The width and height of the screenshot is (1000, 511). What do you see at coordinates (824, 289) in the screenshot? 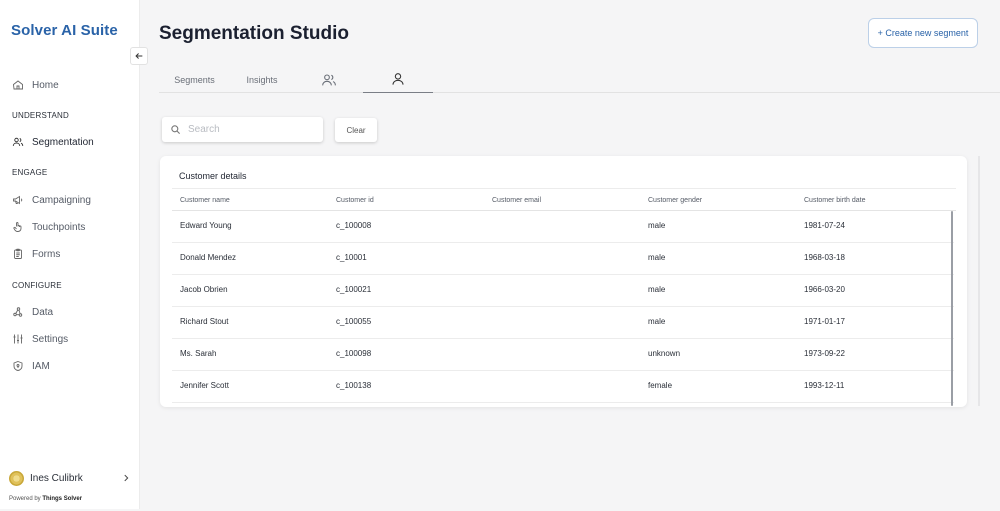
I see `cell-birth-date: 1966-03-20` at bounding box center [824, 289].